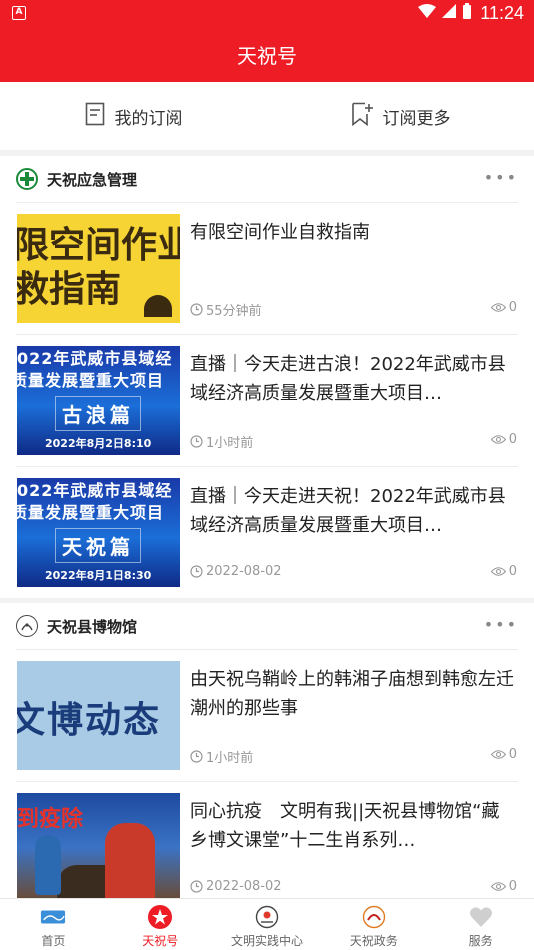  What do you see at coordinates (98, 268) in the screenshot?
I see `article-thumbnail: 限空间作业 救指南` at bounding box center [98, 268].